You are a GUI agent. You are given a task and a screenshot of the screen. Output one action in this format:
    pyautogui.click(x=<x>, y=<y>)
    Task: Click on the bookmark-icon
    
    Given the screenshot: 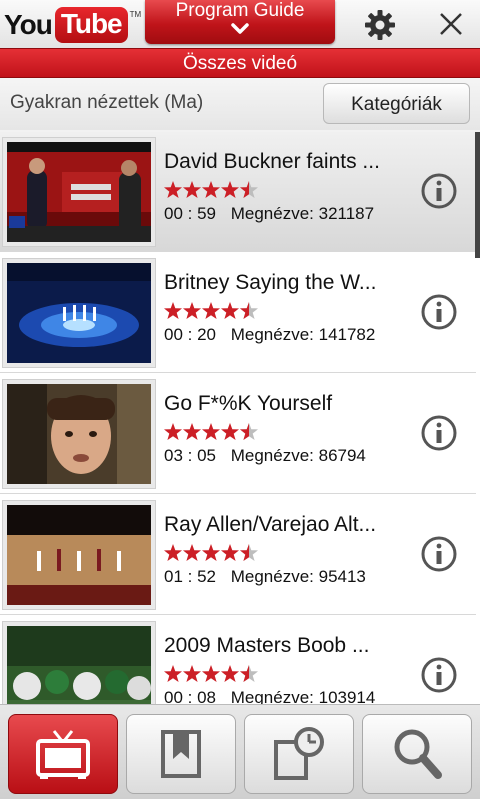 What is the action you would take?
    pyautogui.click(x=181, y=754)
    